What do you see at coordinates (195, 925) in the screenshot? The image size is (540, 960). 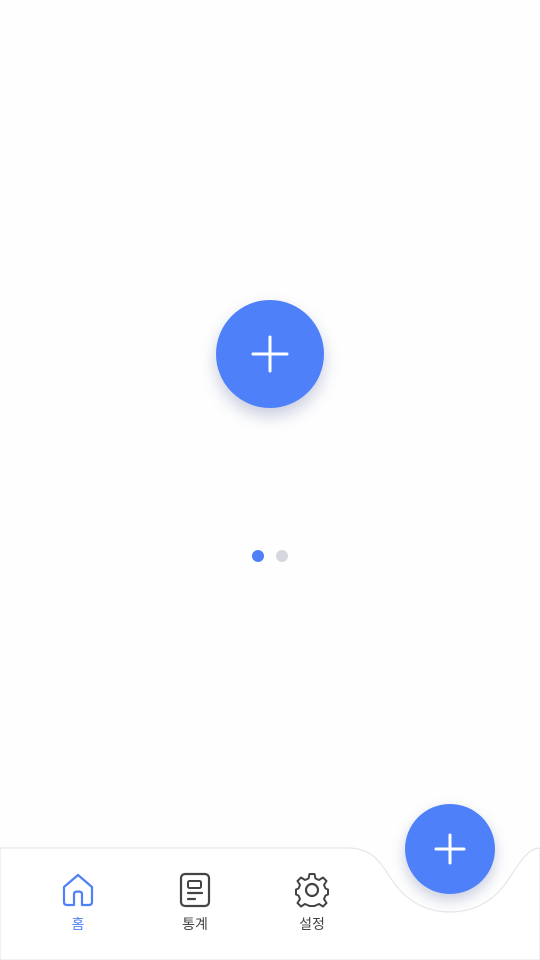 I see `nav-label-statistics: 통계` at bounding box center [195, 925].